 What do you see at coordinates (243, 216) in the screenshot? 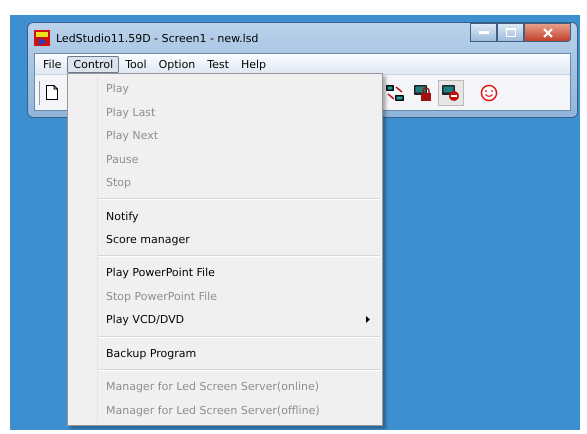
I see `menu-item: Notify` at bounding box center [243, 216].